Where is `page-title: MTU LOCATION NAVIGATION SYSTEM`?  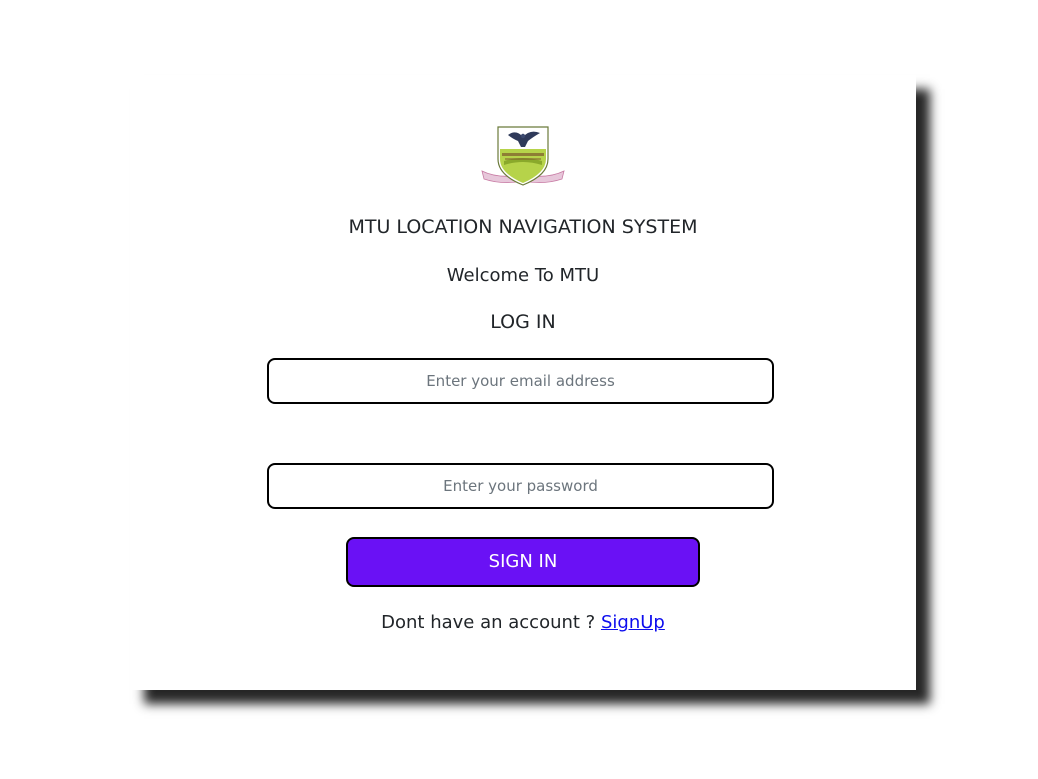 page-title: MTU LOCATION NAVIGATION SYSTEM is located at coordinates (523, 227).